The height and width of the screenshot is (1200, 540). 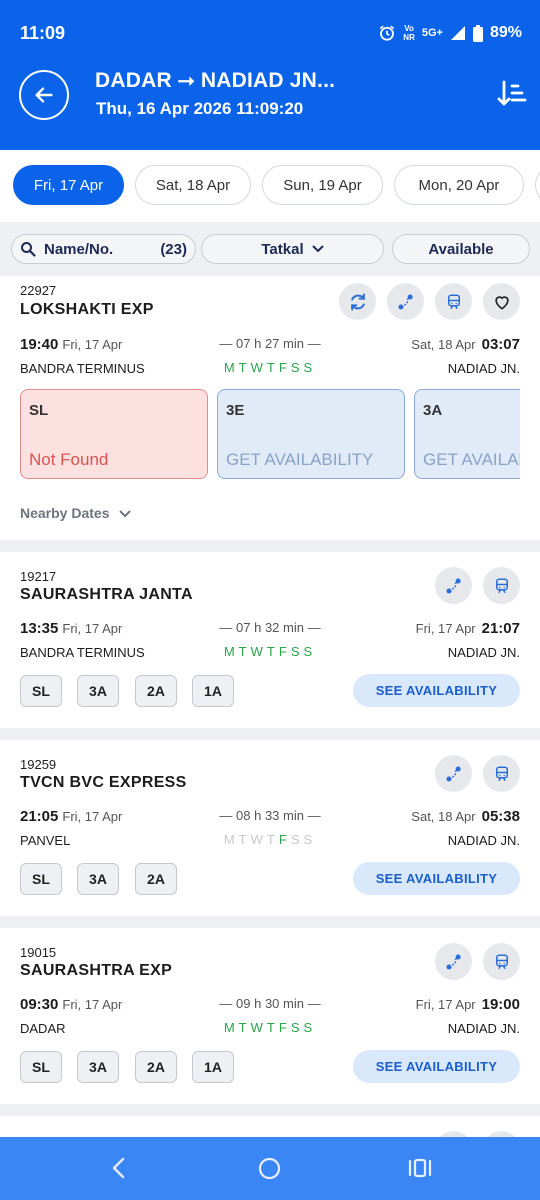 What do you see at coordinates (292, 249) in the screenshot?
I see `quota-dropdown: Tatkal` at bounding box center [292, 249].